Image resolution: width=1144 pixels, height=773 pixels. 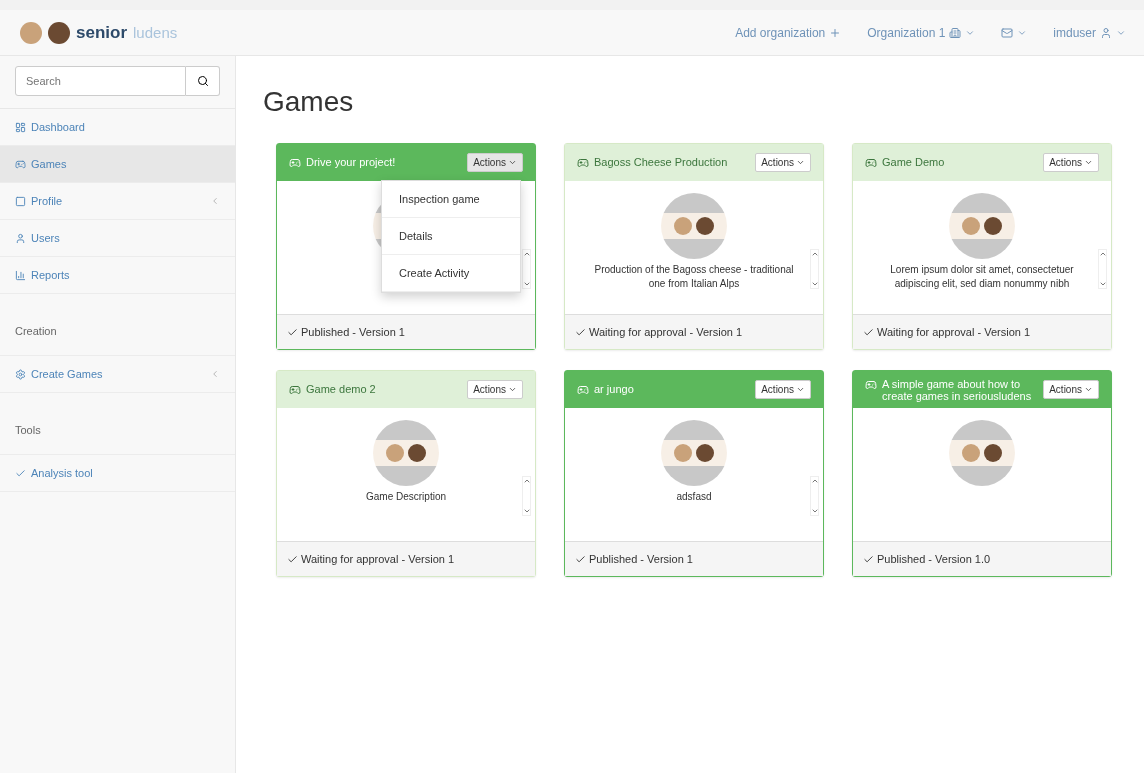 I want to click on brand-name: senior, so click(x=102, y=32).